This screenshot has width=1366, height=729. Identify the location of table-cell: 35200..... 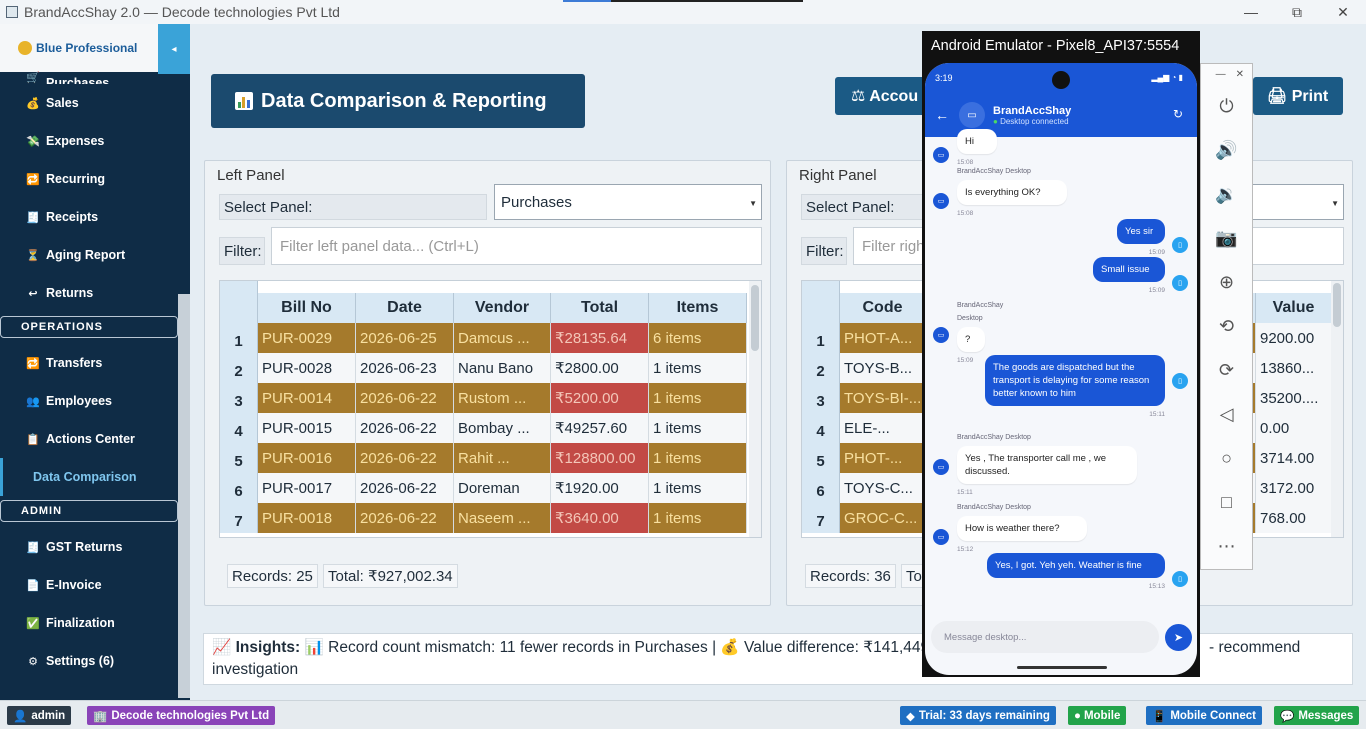
(1294, 398).